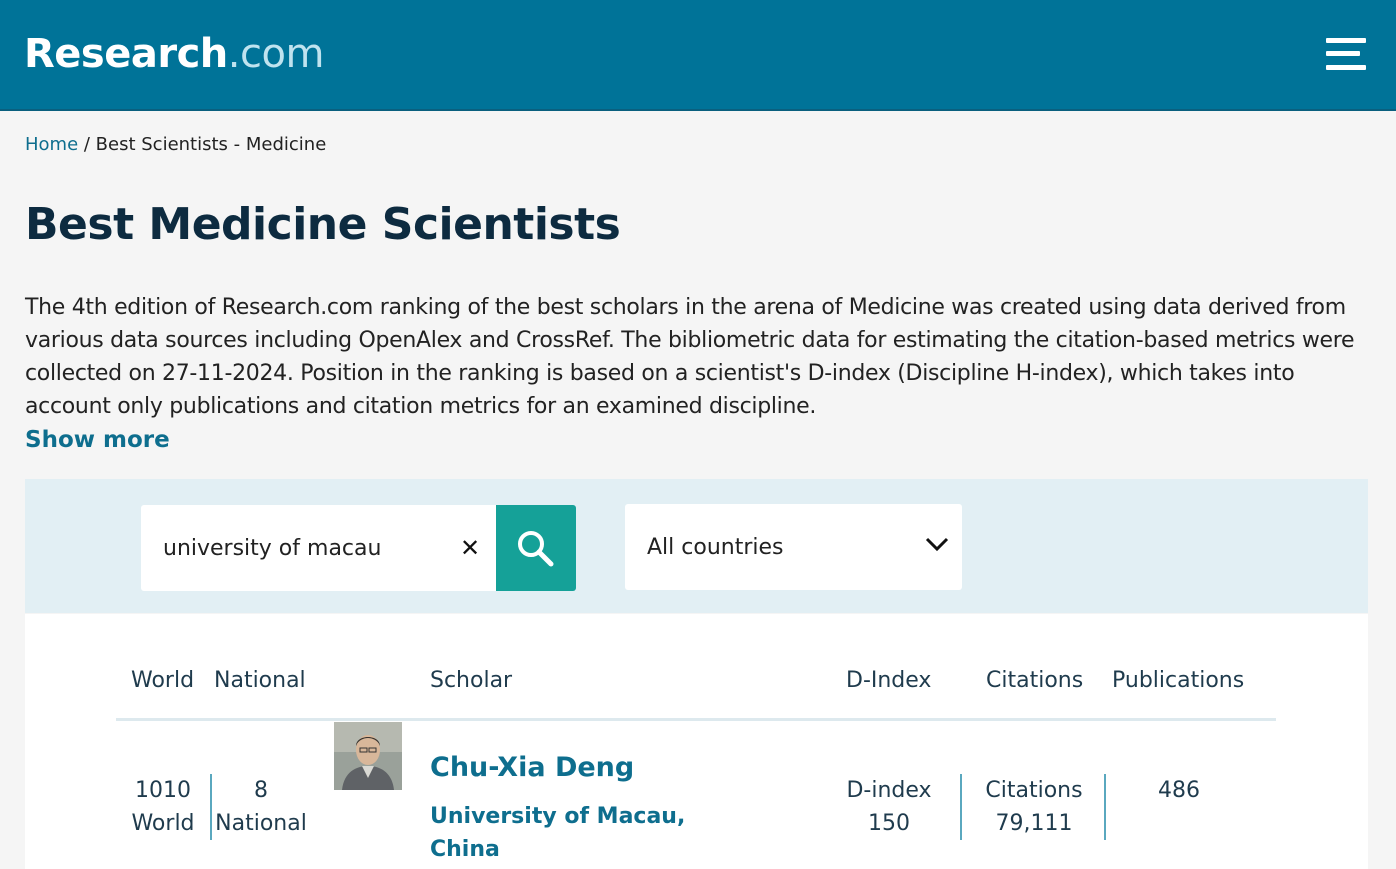 This screenshot has width=1396, height=869. Describe the element at coordinates (126, 54) in the screenshot. I see `logo-main-text: Research` at that location.